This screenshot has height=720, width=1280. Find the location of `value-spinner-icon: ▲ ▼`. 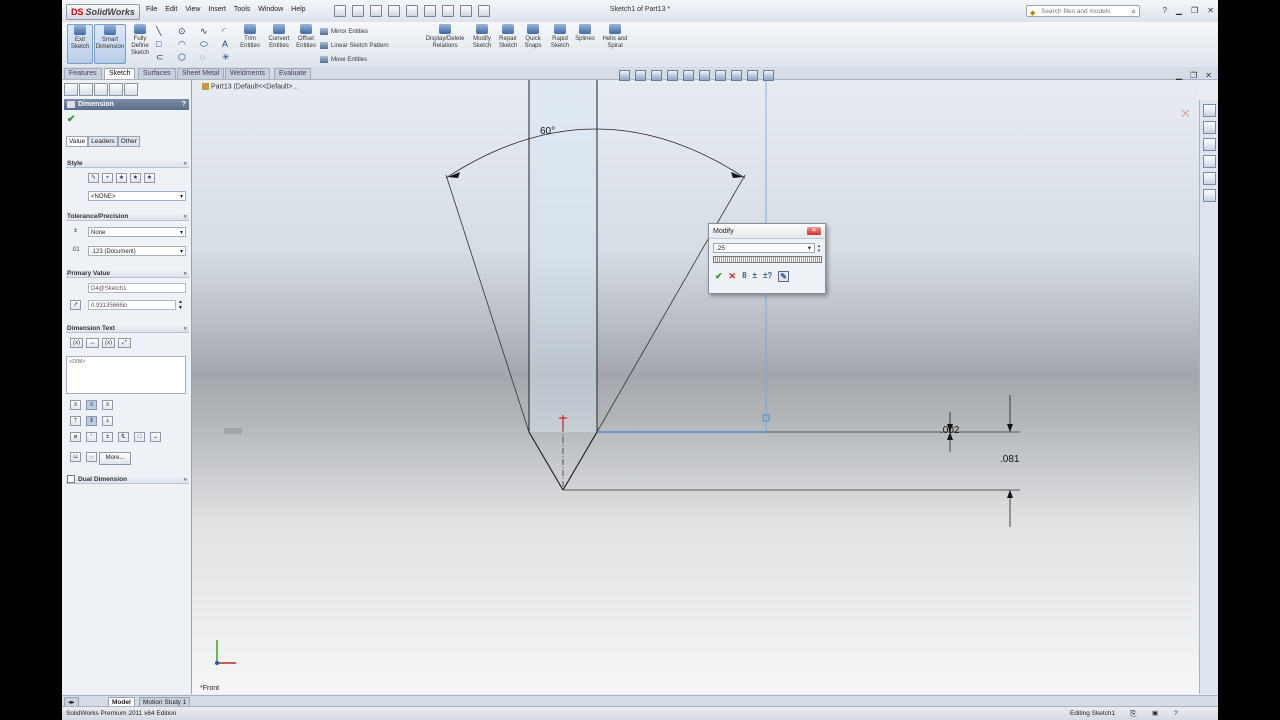

value-spinner-icon: ▲ ▼ is located at coordinates (180, 305).